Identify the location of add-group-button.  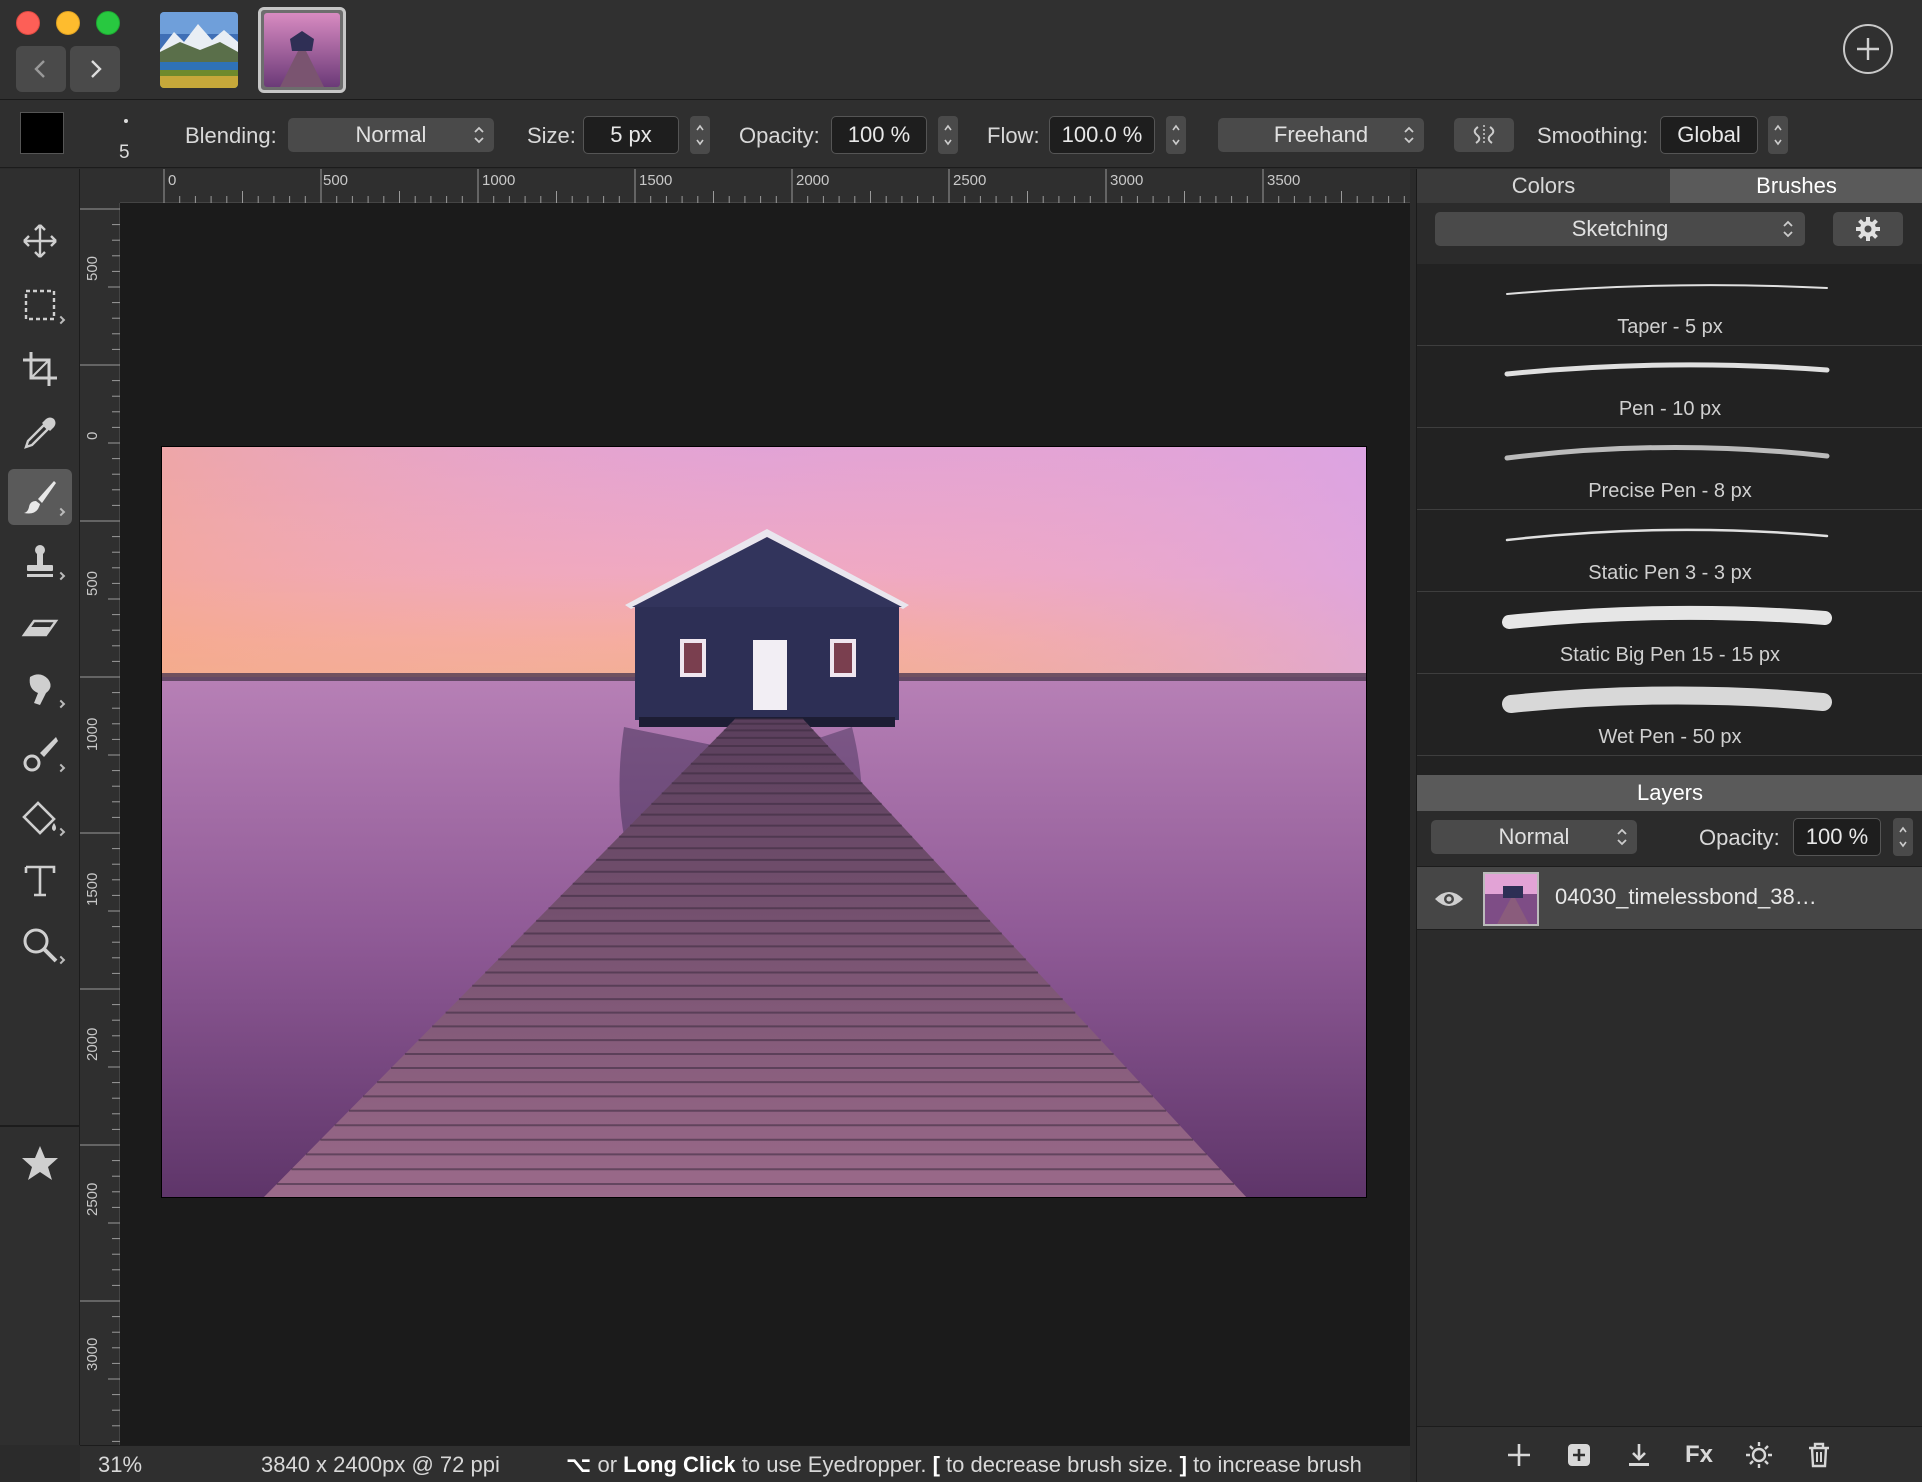
(1579, 1455).